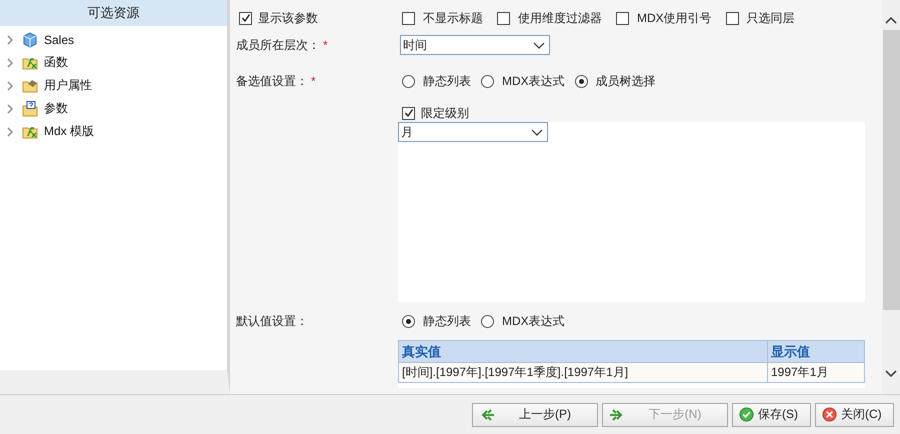 This screenshot has width=900, height=434. What do you see at coordinates (560, 18) in the screenshot?
I see `checkbox-label: 使用维度过滤器` at bounding box center [560, 18].